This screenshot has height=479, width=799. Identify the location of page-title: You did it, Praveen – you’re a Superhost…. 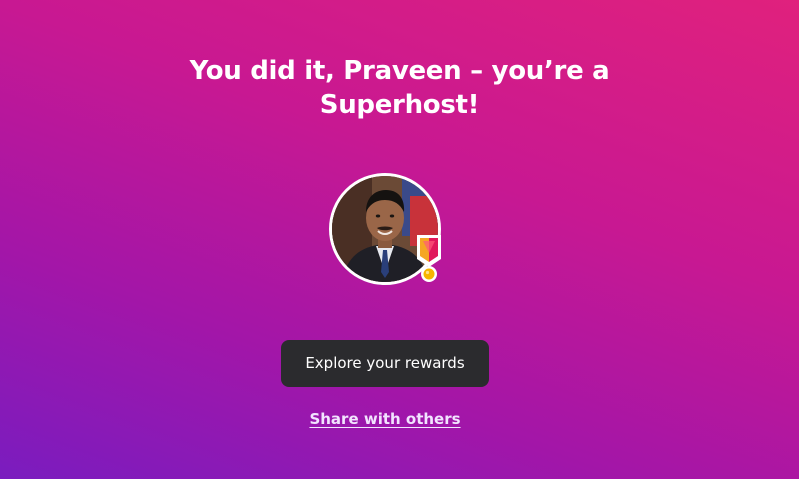
(399, 88).